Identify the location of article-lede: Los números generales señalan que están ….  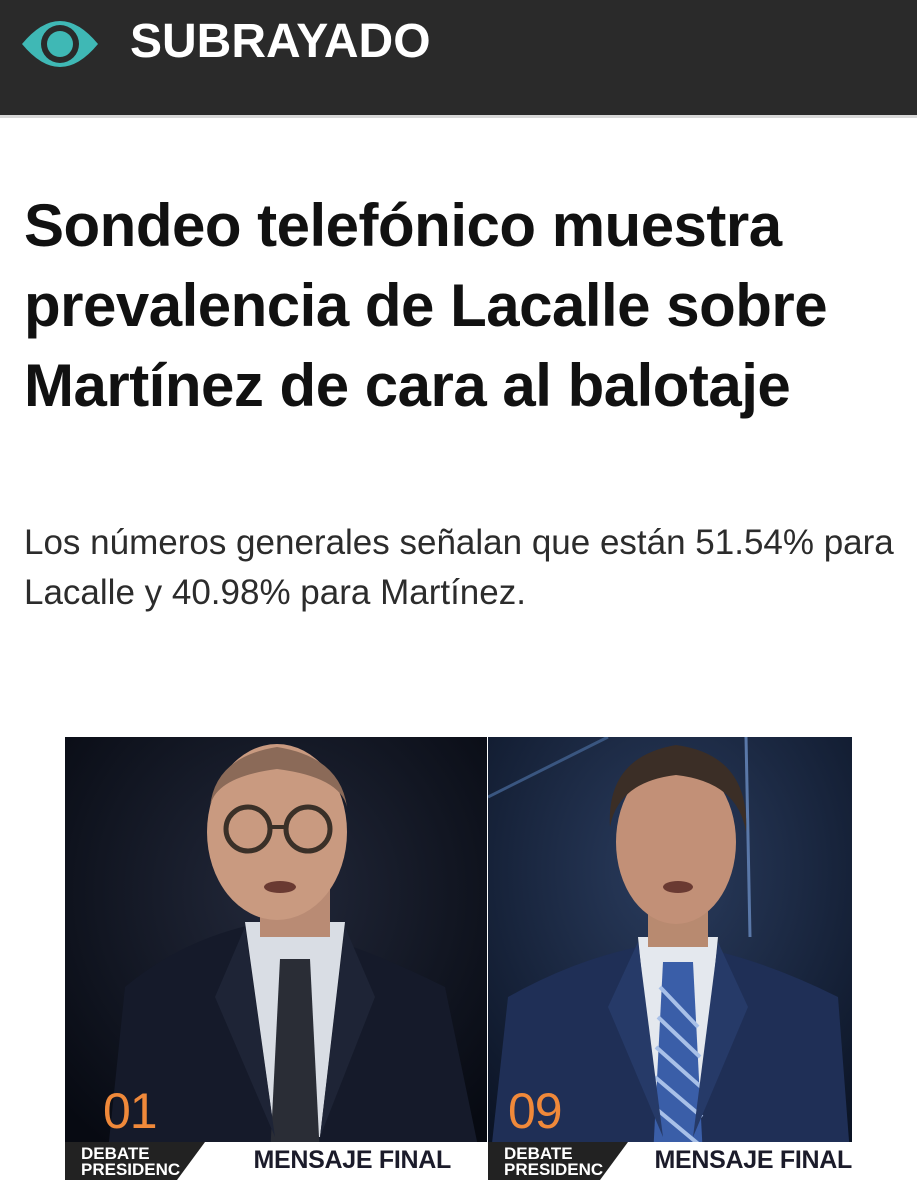
(459, 567).